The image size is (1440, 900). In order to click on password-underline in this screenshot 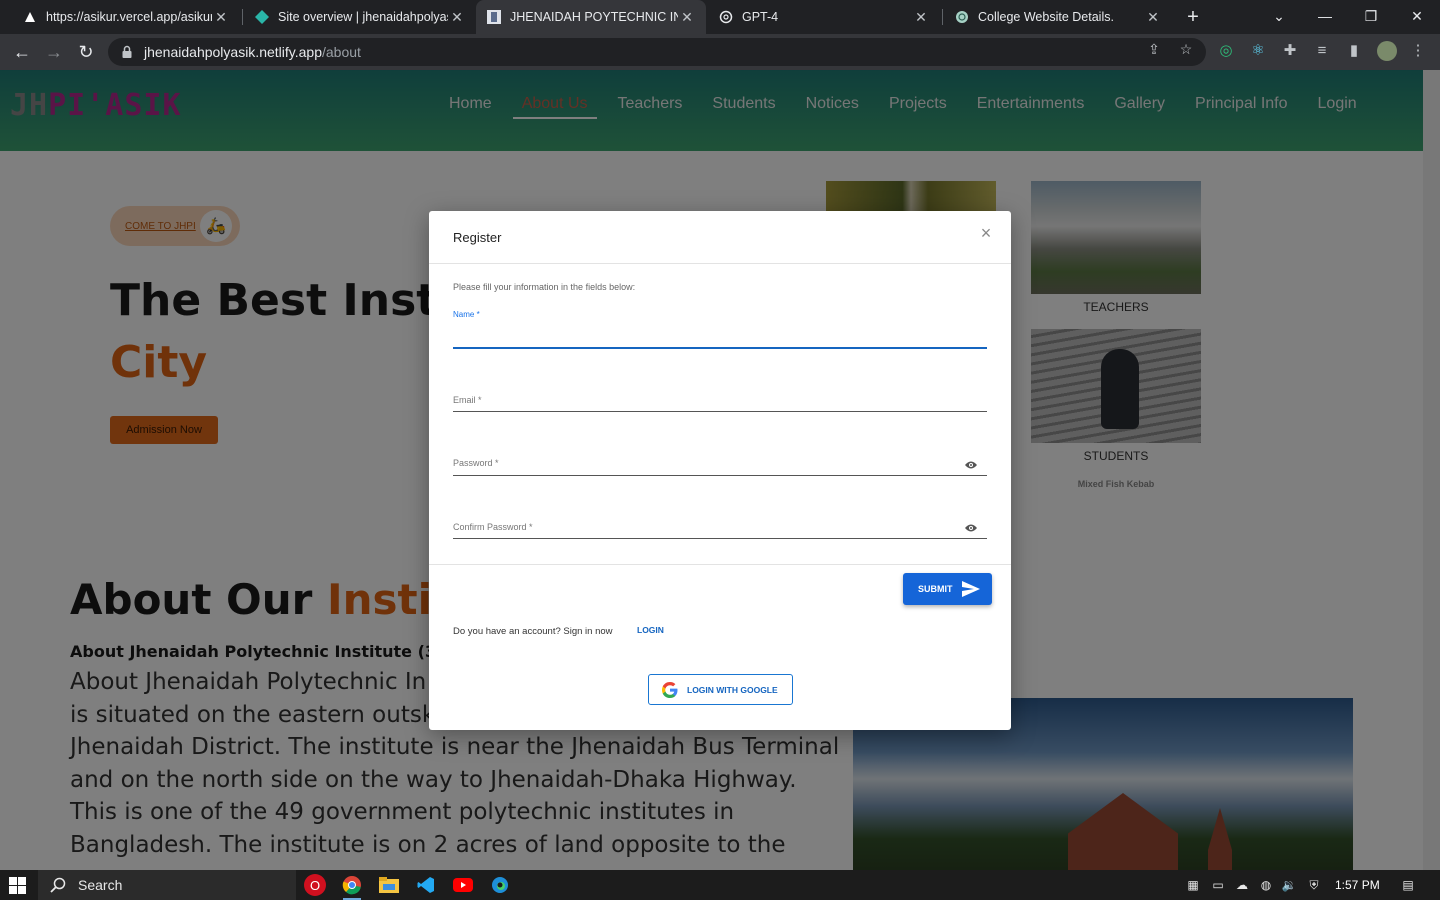, I will do `click(720, 475)`.